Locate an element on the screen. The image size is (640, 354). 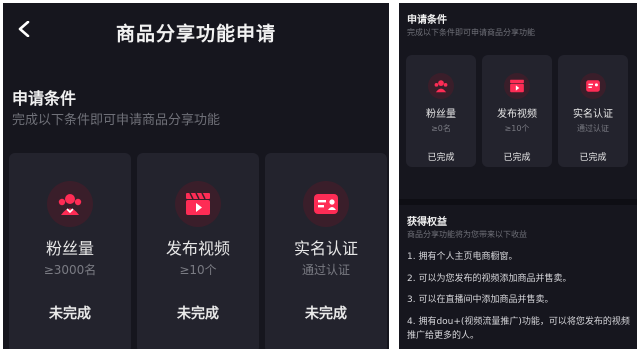
condition-card-fans: 粉丝量 ≥3000名 未完成 is located at coordinates (70, 251).